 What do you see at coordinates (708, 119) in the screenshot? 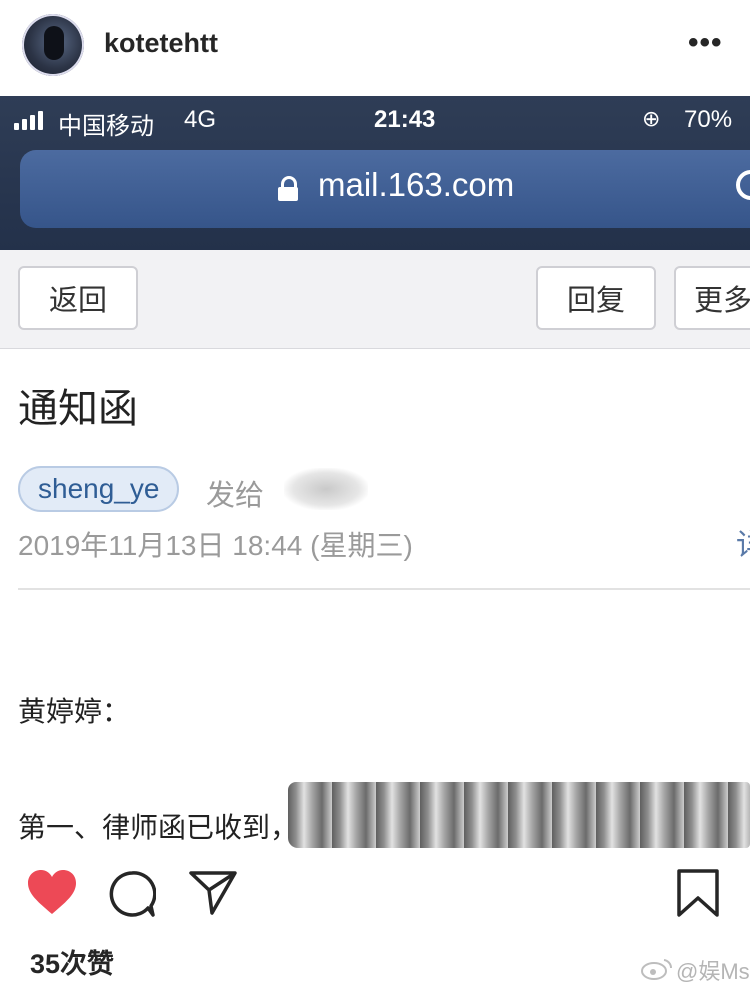
I see `battery-label: 70%` at bounding box center [708, 119].